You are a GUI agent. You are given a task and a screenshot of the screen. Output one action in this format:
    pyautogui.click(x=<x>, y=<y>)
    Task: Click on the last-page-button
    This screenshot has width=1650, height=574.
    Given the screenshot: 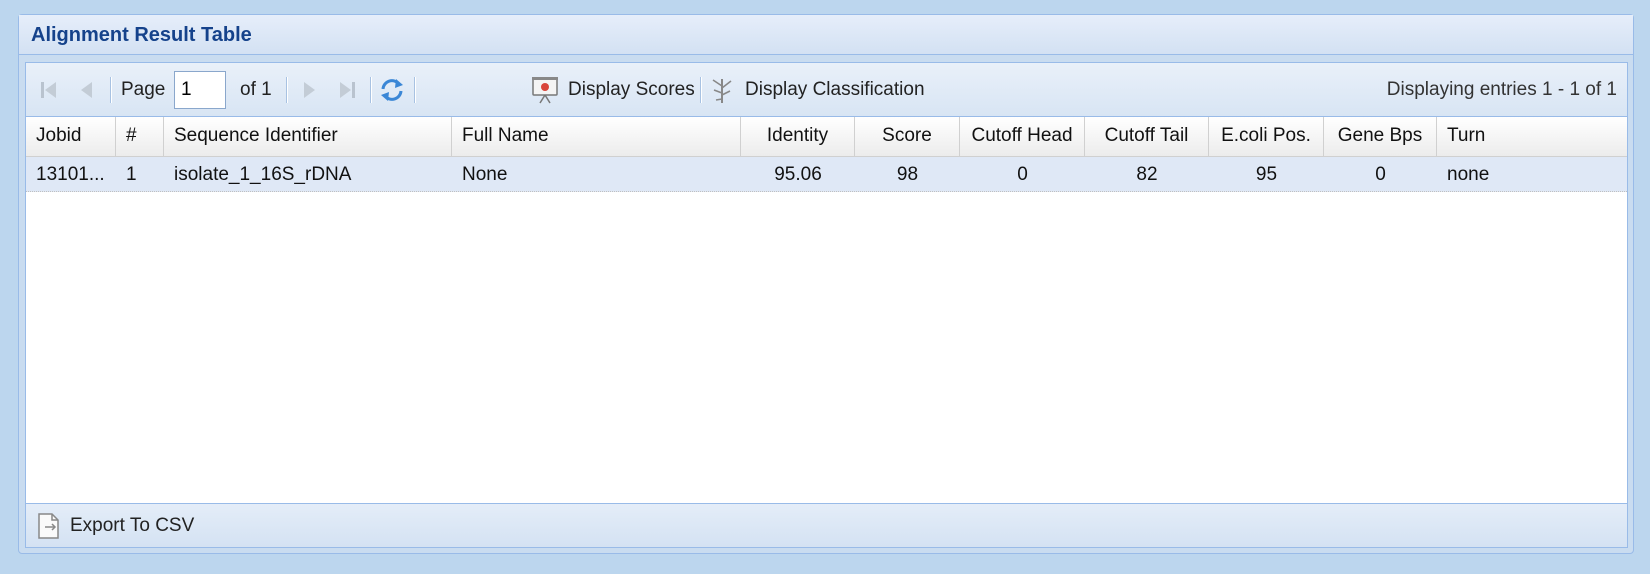 What is the action you would take?
    pyautogui.click(x=347, y=90)
    